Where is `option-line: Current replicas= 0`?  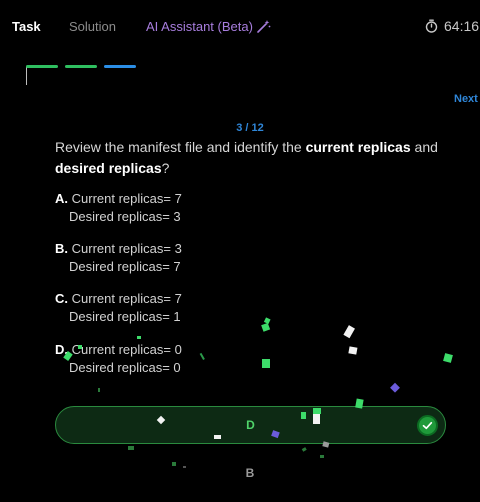
option-line: Current replicas= 0 is located at coordinates (126, 349).